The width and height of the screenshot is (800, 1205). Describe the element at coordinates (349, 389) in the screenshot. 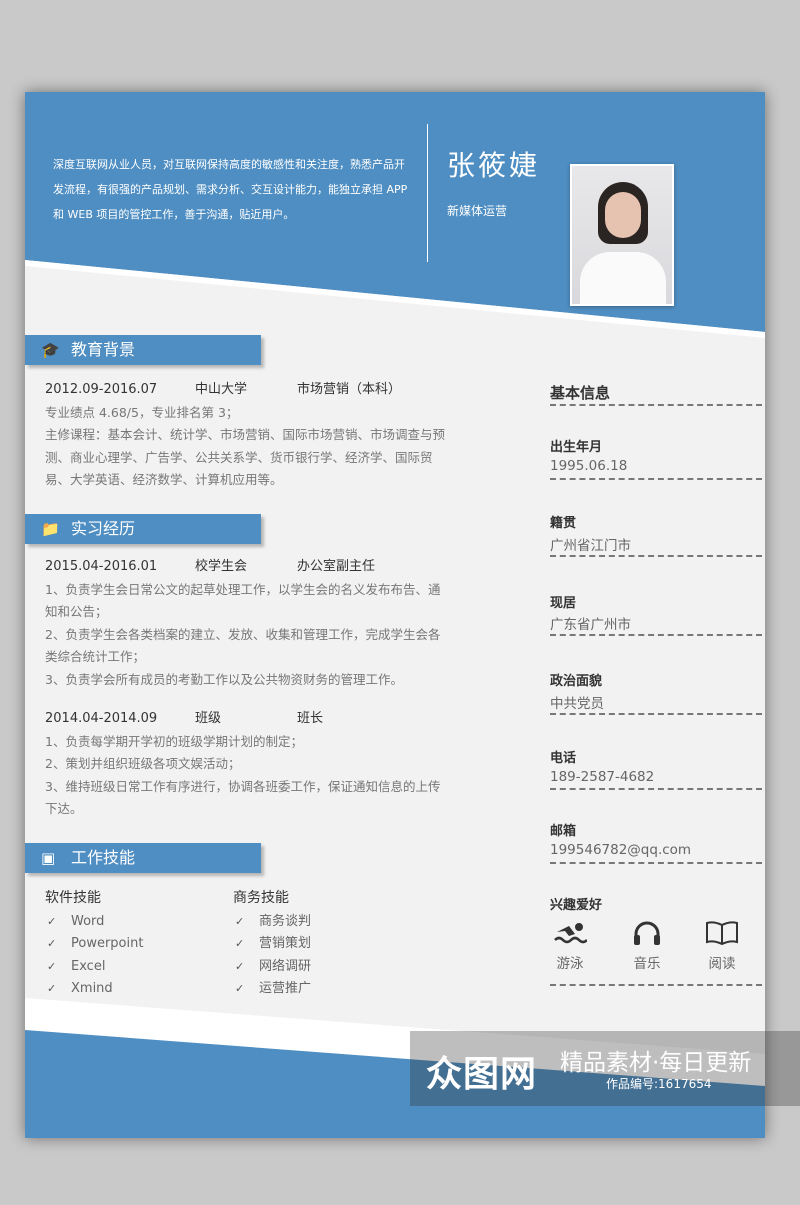

I see `edu-major: 市场营销（本科）` at that location.